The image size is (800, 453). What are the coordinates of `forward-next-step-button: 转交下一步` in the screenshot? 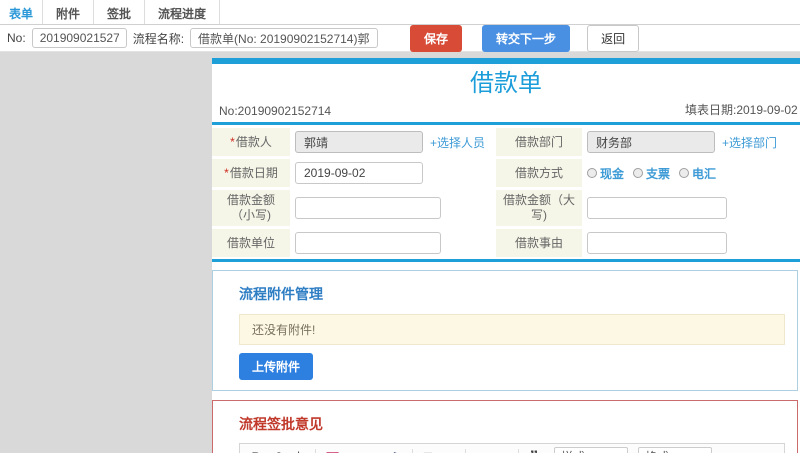 It's located at (526, 38).